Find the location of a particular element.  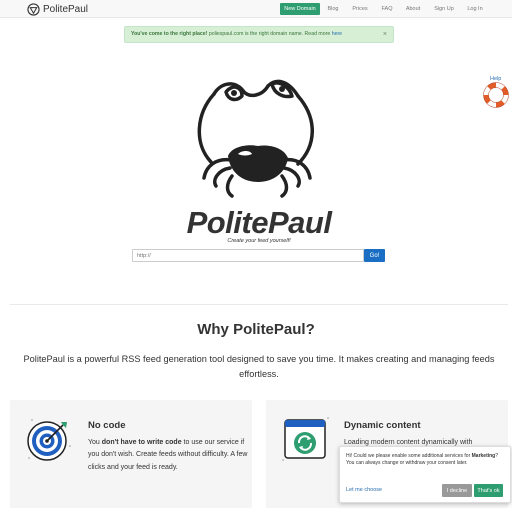

feature-title: No code is located at coordinates (107, 425).